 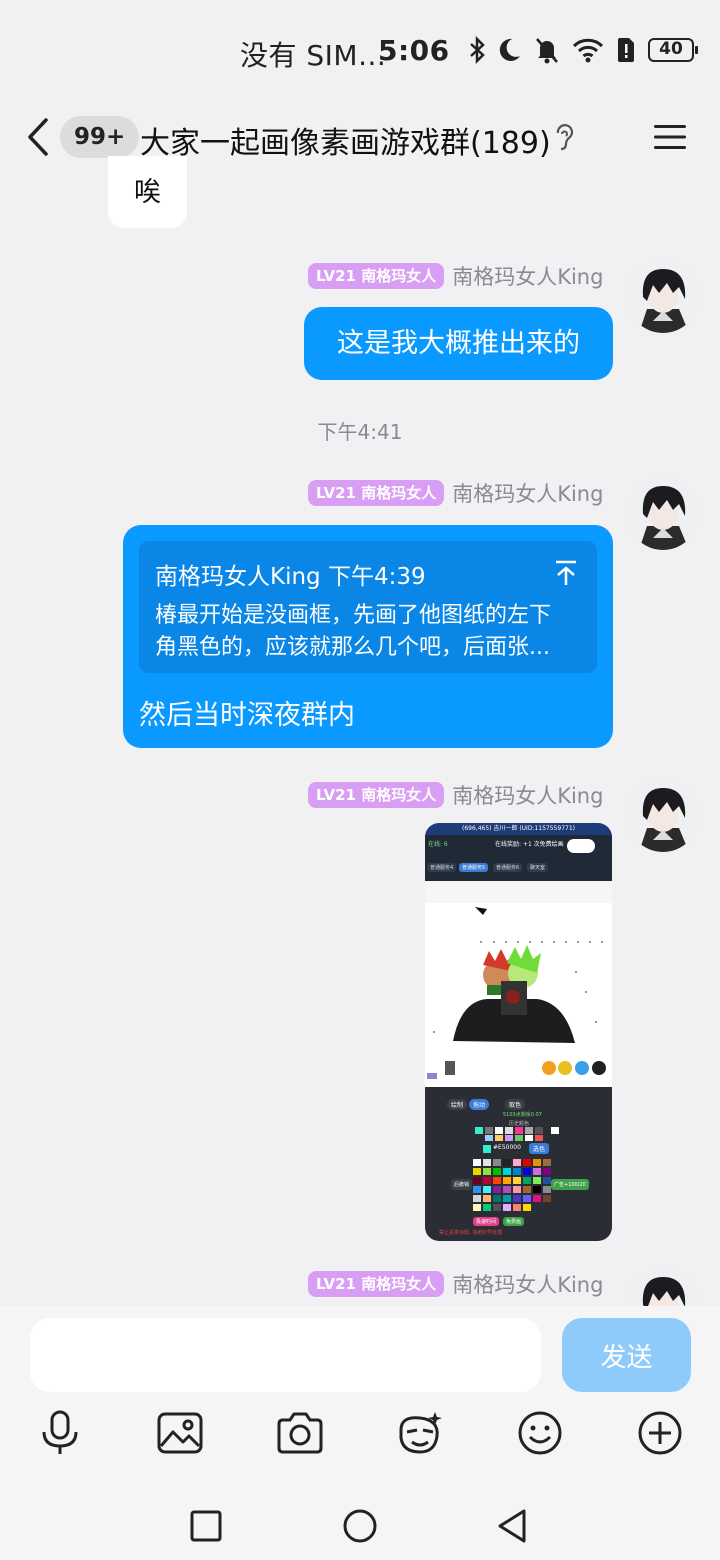 What do you see at coordinates (39, 137) in the screenshot?
I see `back-arrow-icon` at bounding box center [39, 137].